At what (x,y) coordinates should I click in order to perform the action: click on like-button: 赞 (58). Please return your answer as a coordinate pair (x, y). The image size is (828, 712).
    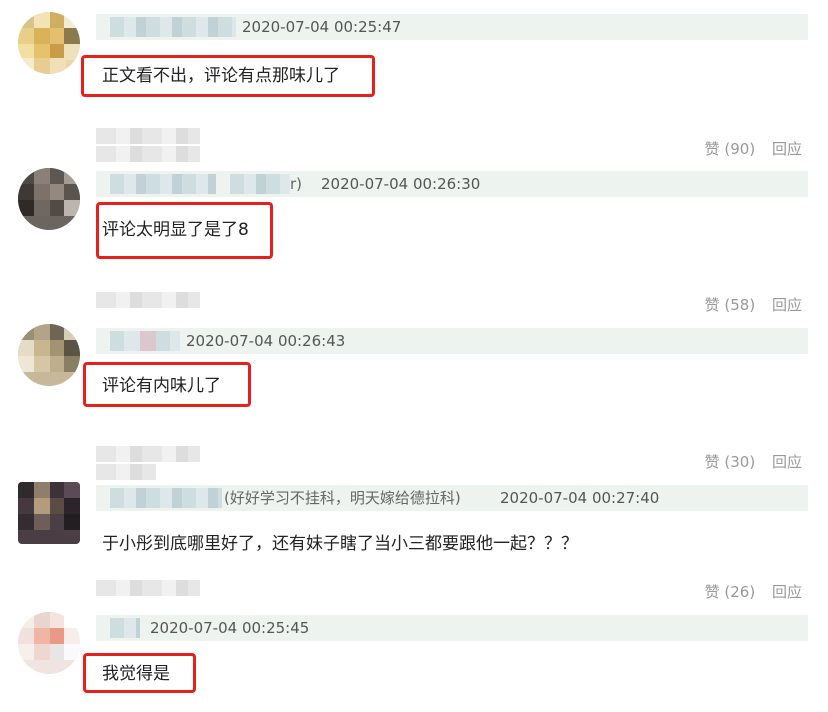
    Looking at the image, I should click on (730, 305).